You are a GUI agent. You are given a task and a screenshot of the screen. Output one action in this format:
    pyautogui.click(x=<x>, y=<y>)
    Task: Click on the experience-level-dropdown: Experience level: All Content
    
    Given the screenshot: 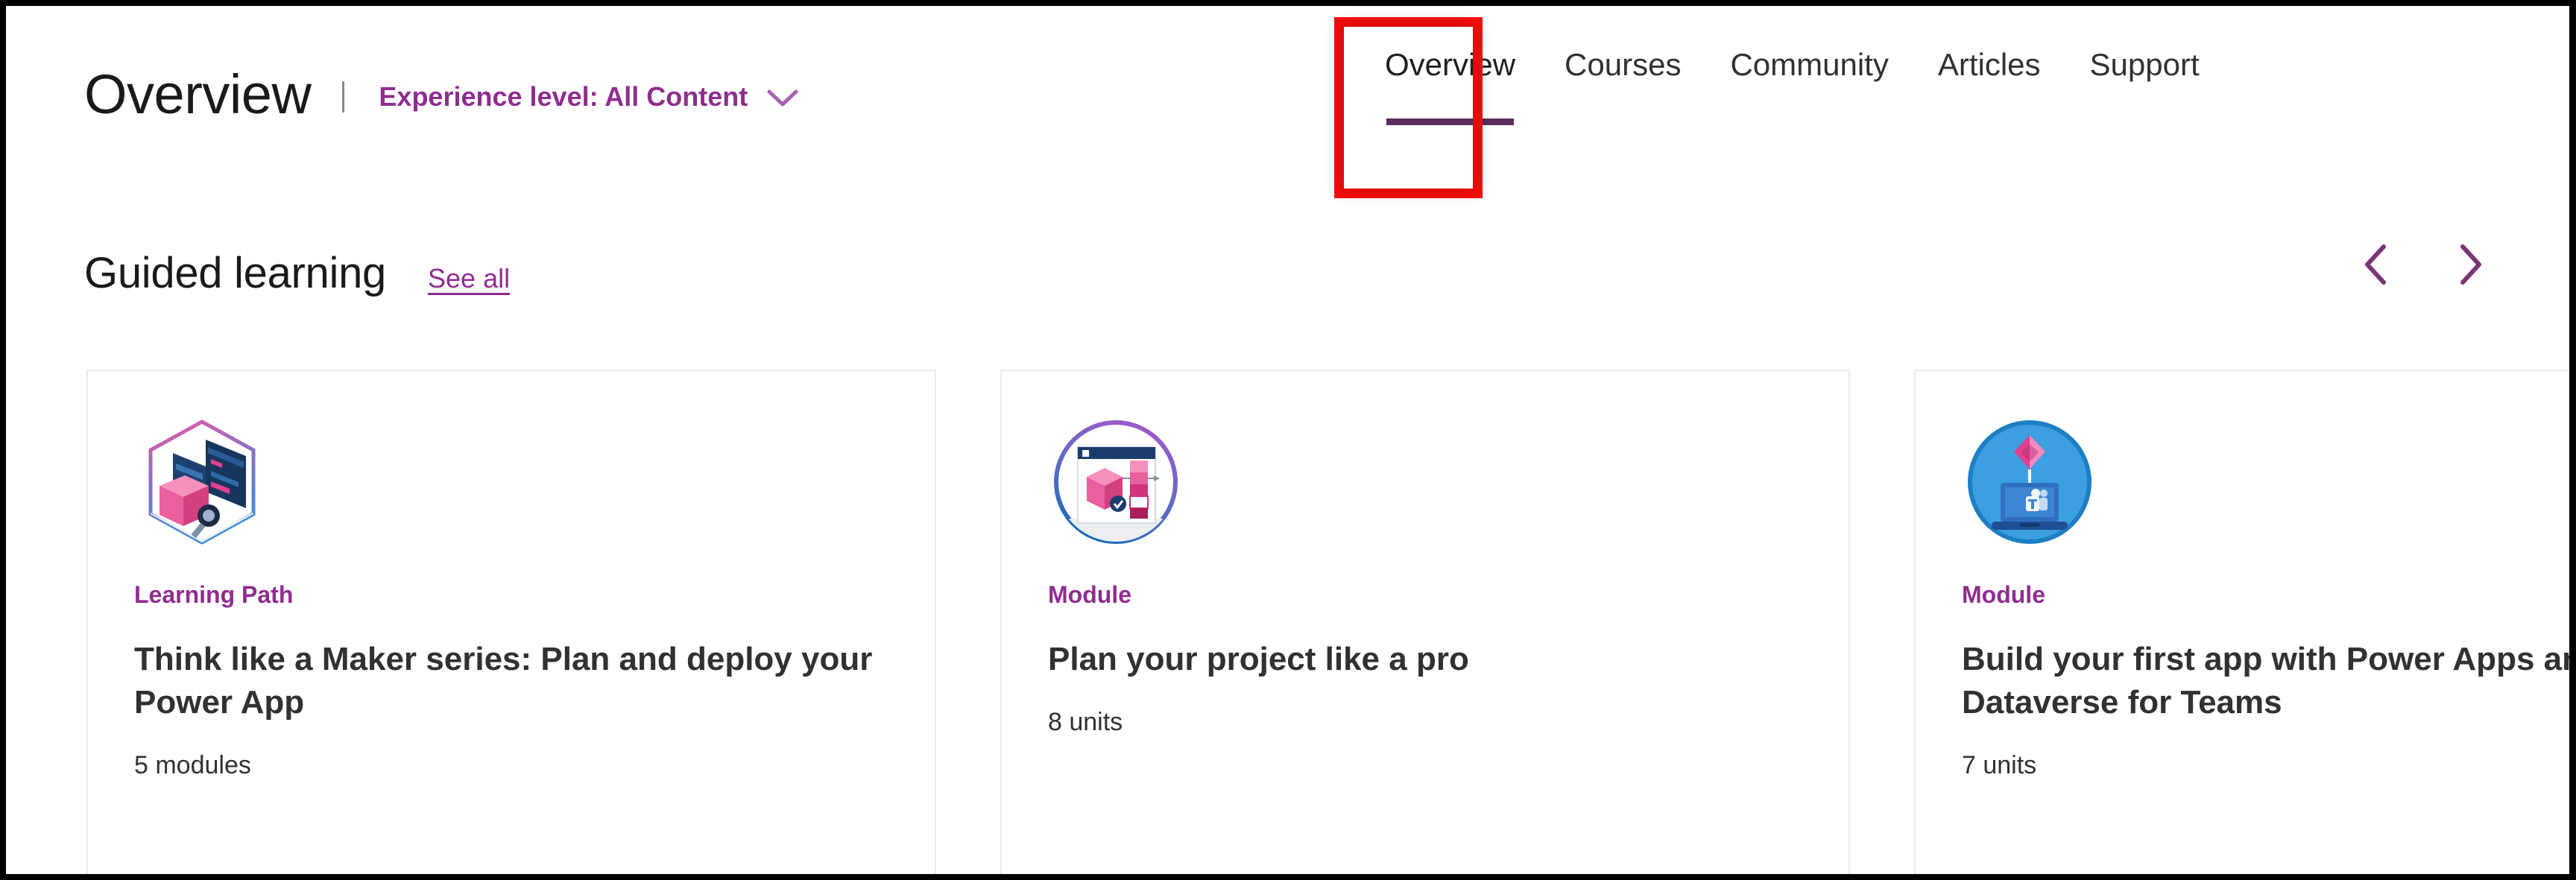 What is the action you would take?
    pyautogui.click(x=588, y=96)
    